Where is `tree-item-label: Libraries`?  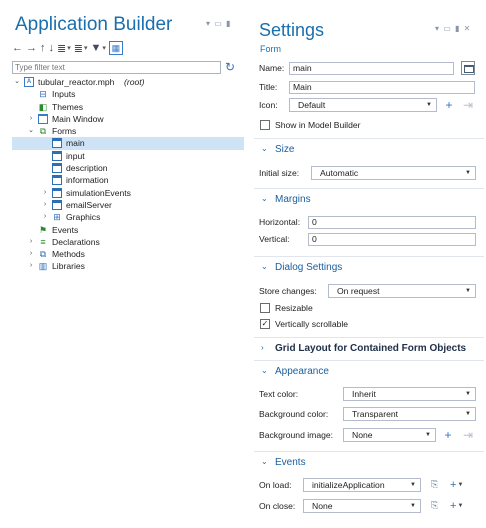 tree-item-label: Libraries is located at coordinates (68, 266).